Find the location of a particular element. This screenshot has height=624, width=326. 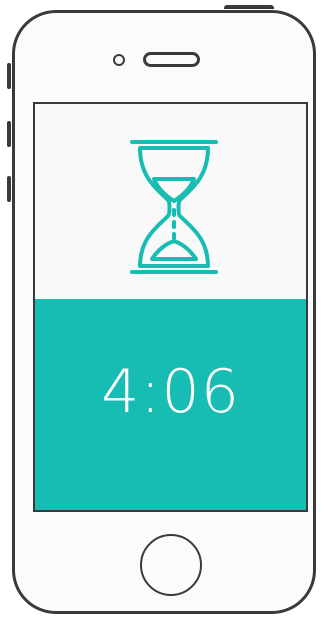

volume-down-button is located at coordinates (9, 189).